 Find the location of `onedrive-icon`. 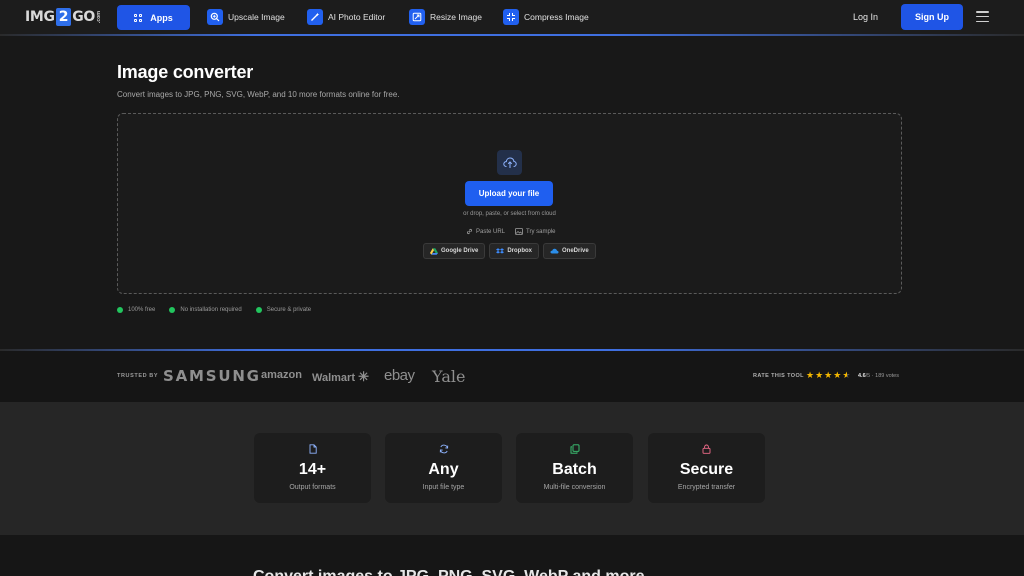

onedrive-icon is located at coordinates (554, 251).